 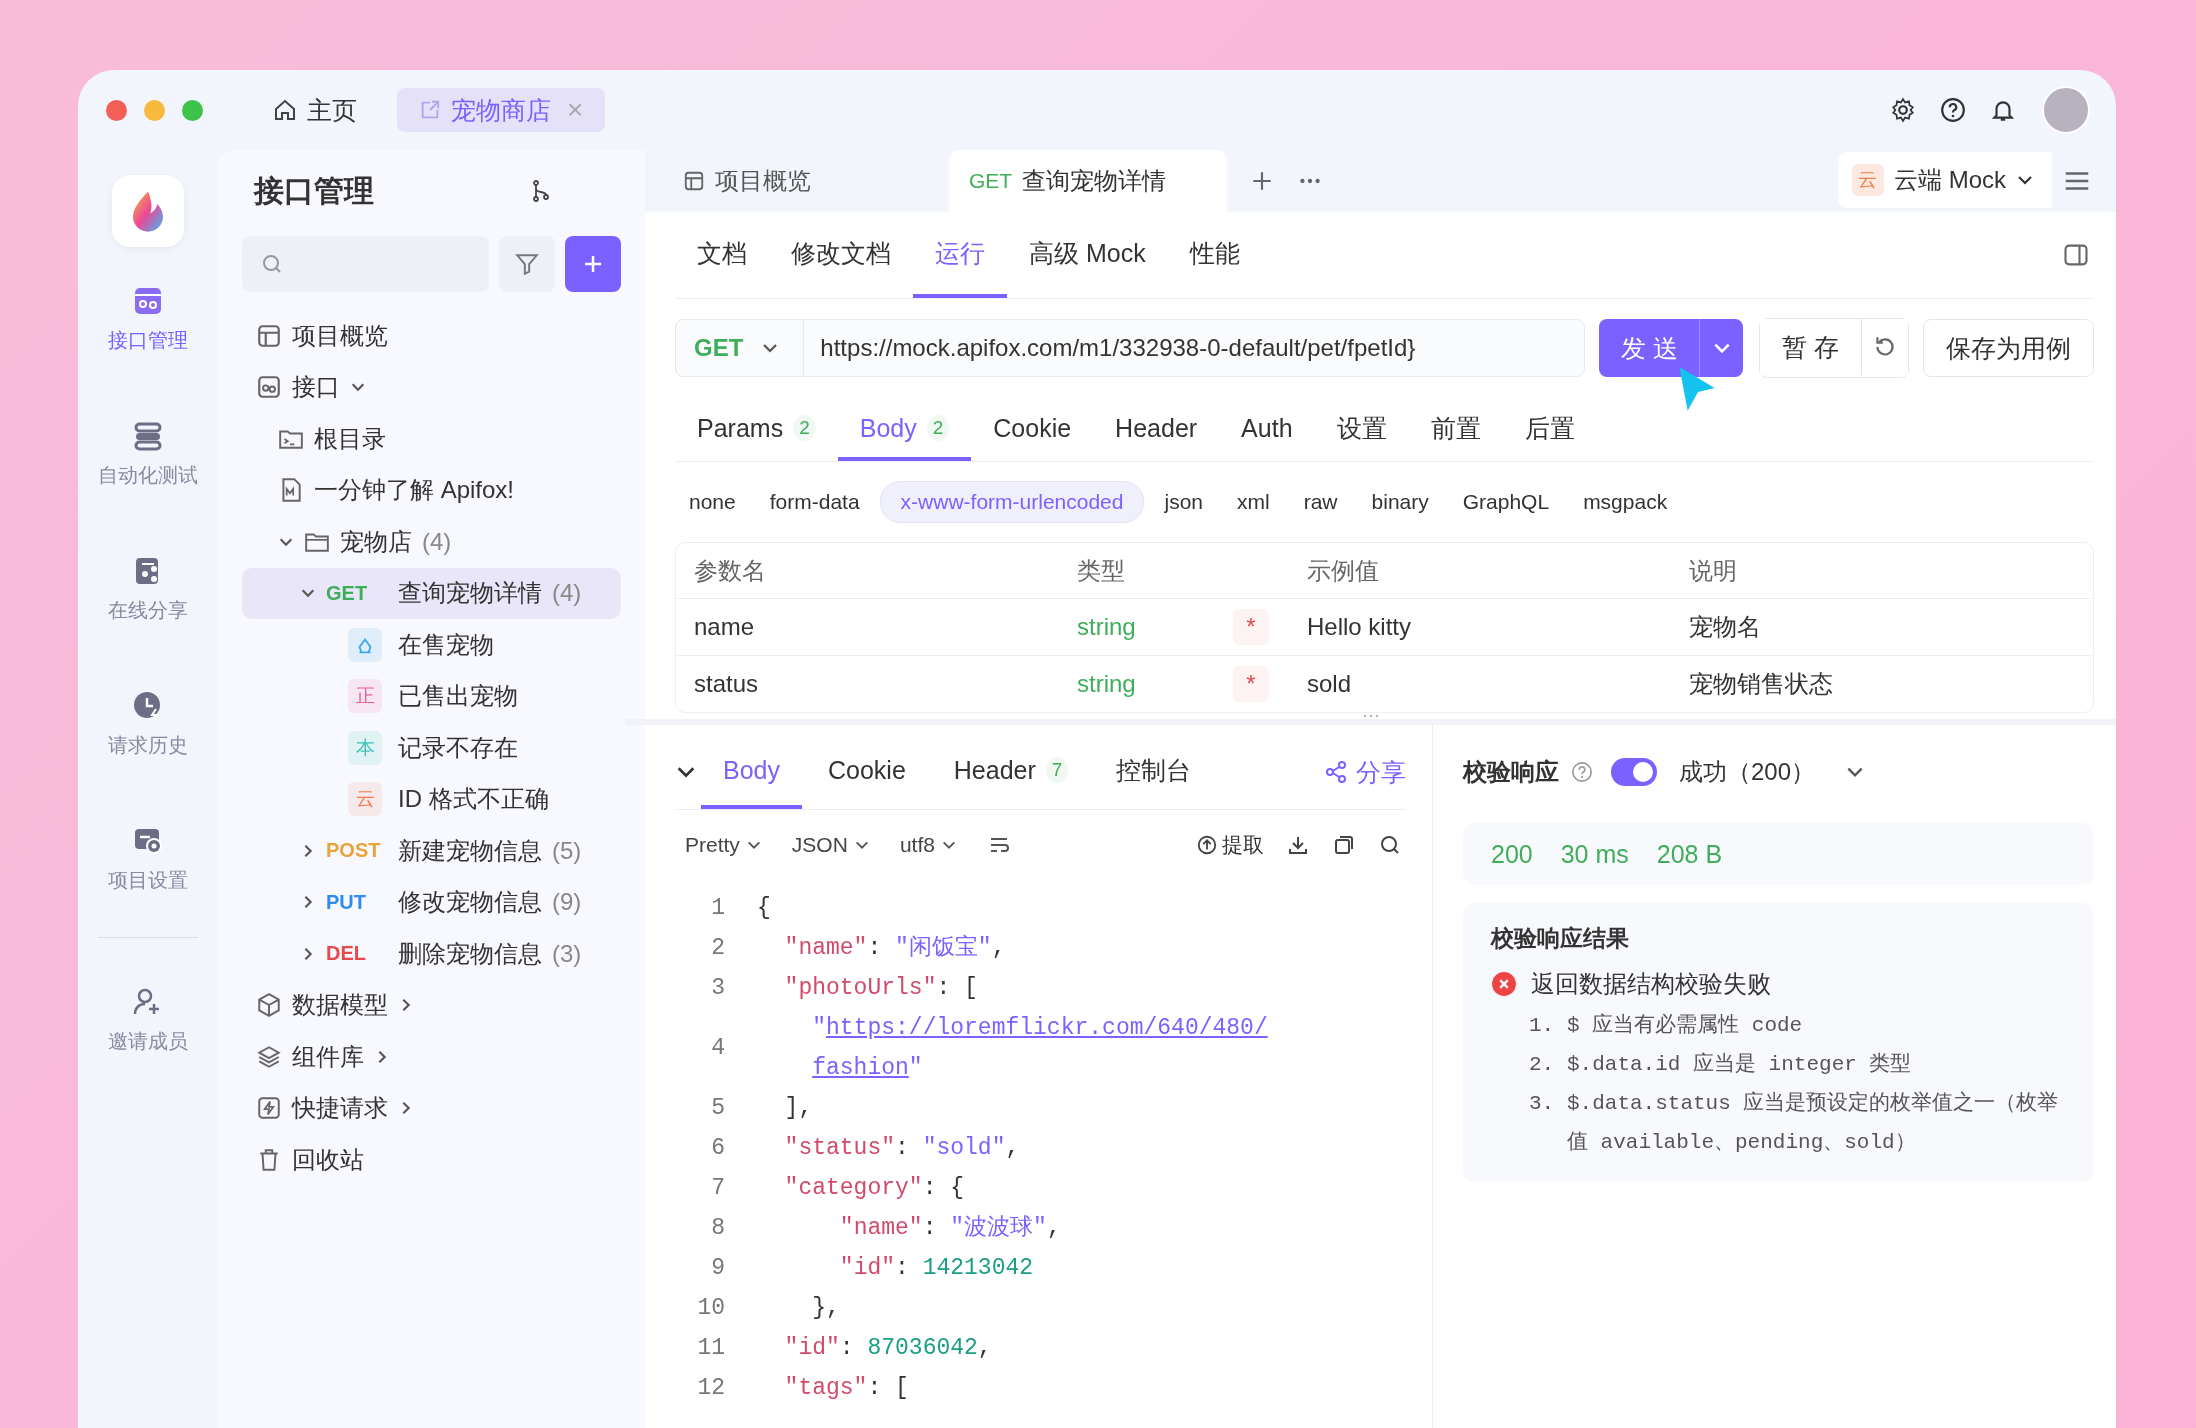 I want to click on tree-item: DEL 删除宠物信息 (3), so click(x=431, y=954).